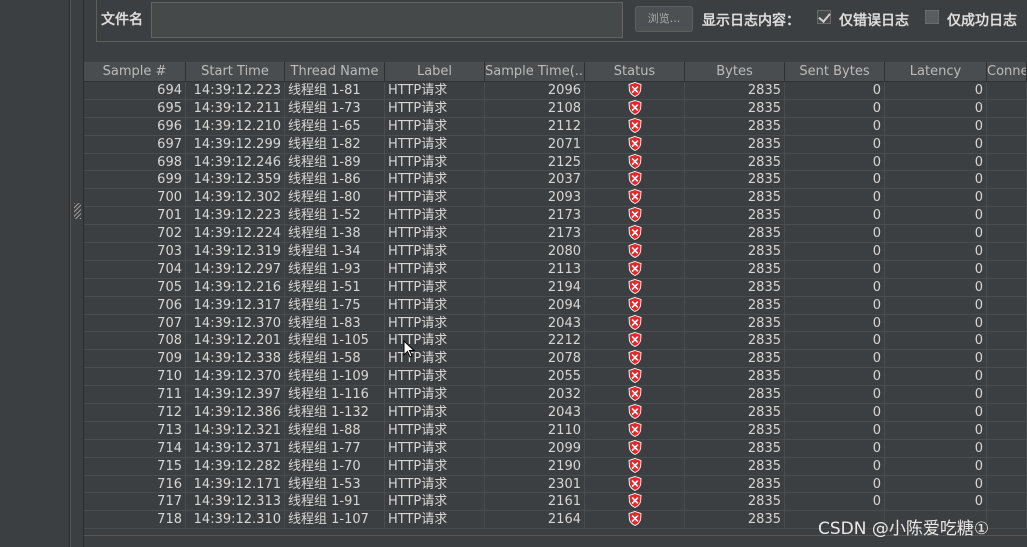  What do you see at coordinates (555, 91) in the screenshot?
I see `table-row: 694 14:39:12.223 线程组 1-81 HTTP请求 2096 2835 0 0` at bounding box center [555, 91].